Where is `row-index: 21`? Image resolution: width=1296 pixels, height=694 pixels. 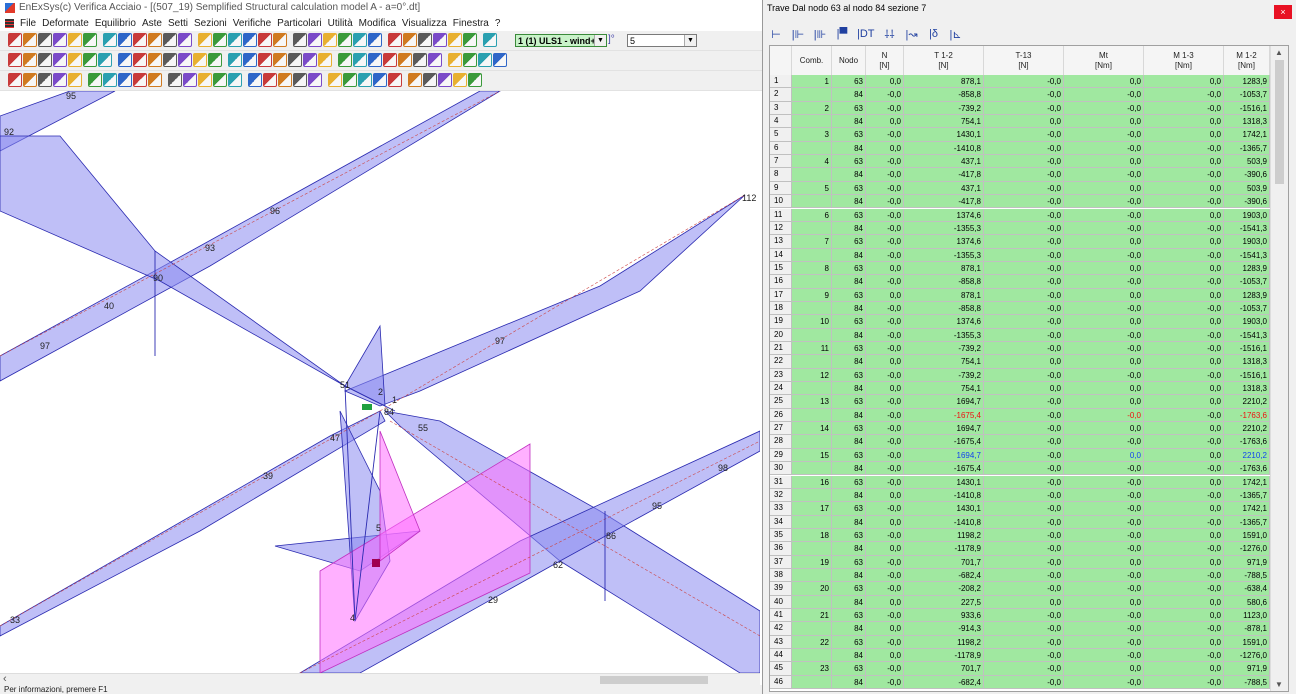 row-index: 21 is located at coordinates (781, 349).